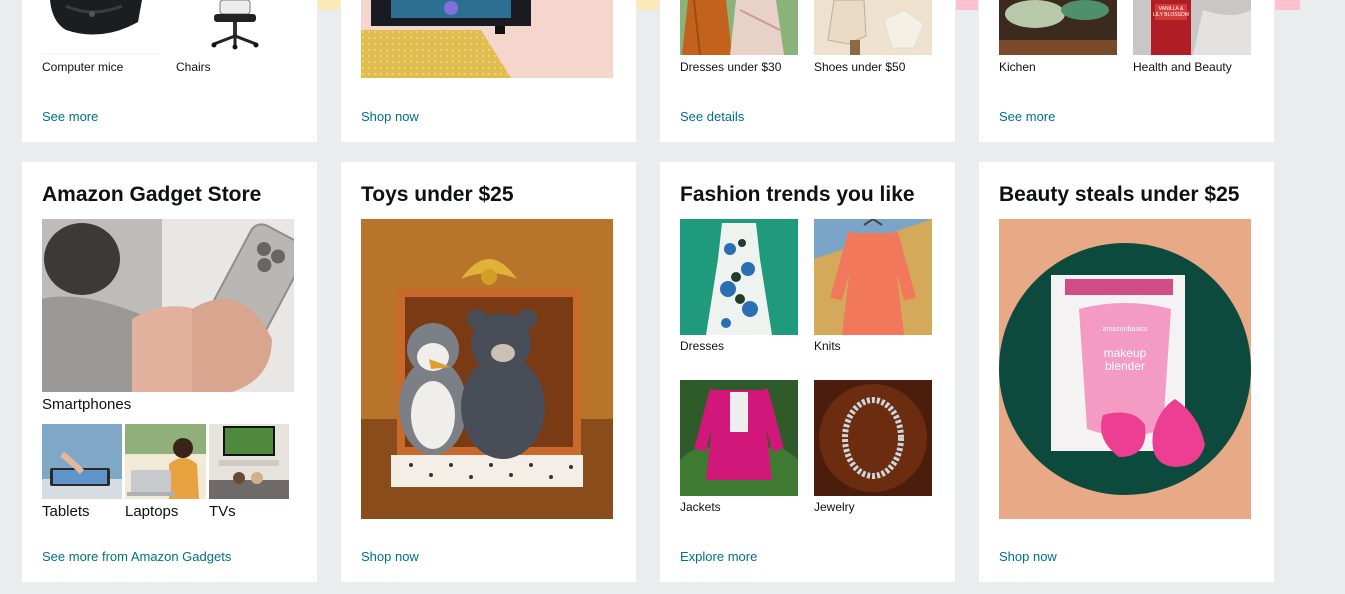 The height and width of the screenshot is (594, 1345). What do you see at coordinates (739, 27) in the screenshot?
I see `dresses-image` at bounding box center [739, 27].